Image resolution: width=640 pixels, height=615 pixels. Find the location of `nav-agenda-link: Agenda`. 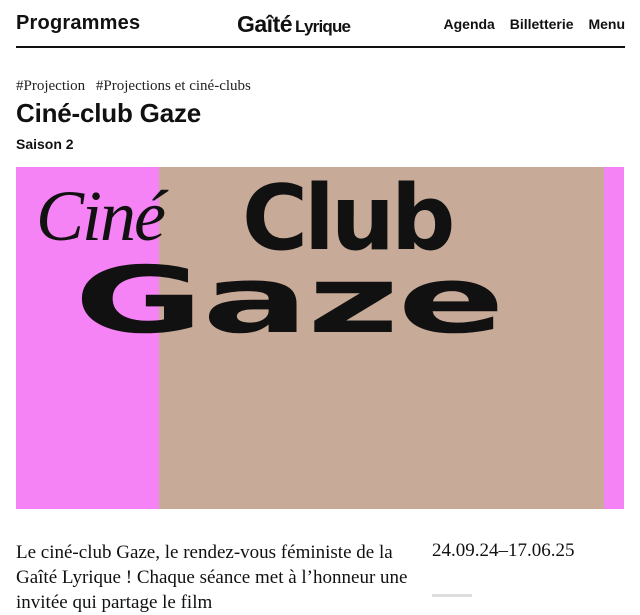

nav-agenda-link: Agenda is located at coordinates (469, 24).